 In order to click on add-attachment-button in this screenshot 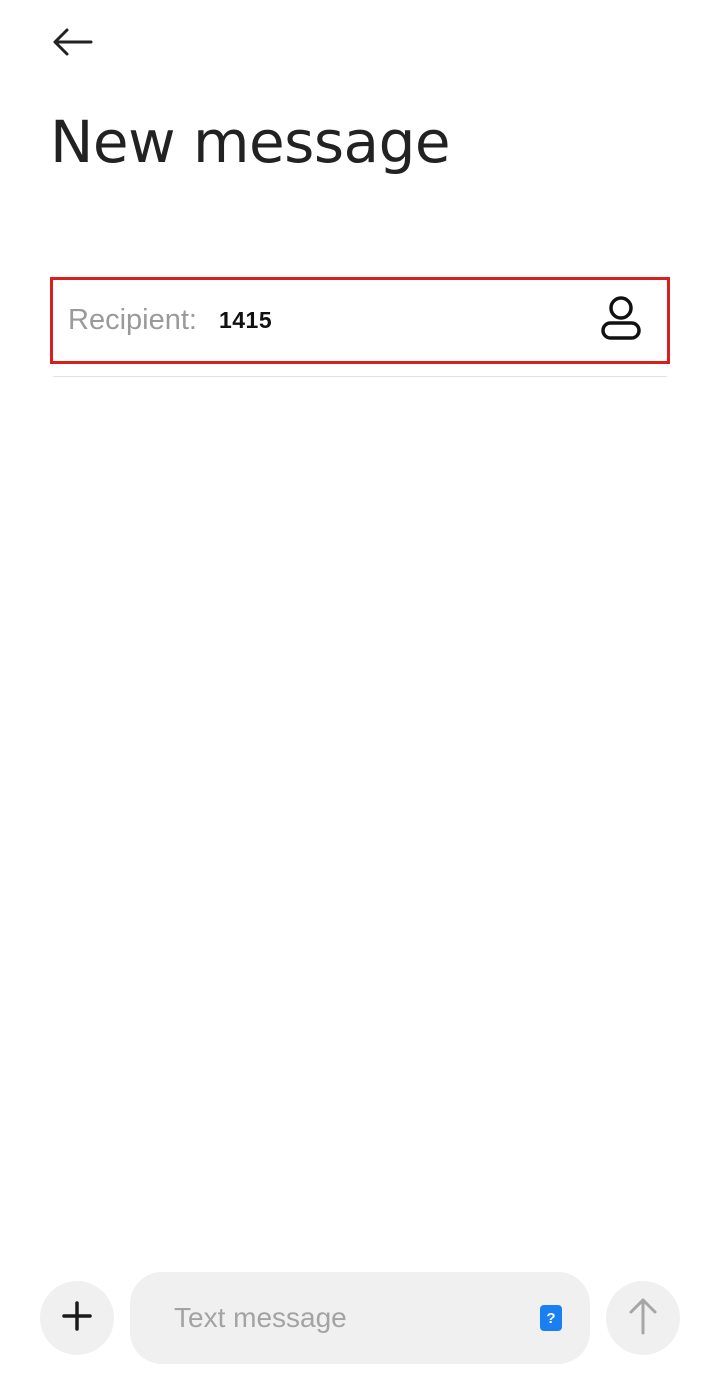, I will do `click(77, 1318)`.